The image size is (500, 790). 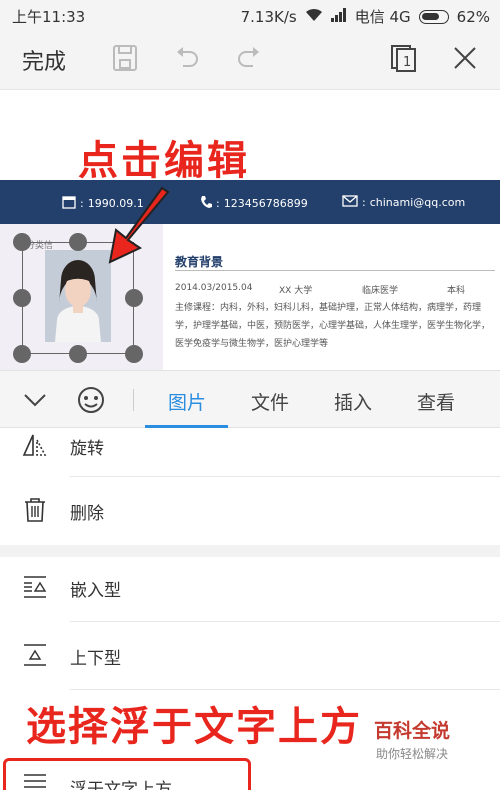 I want to click on resume-banner: :1990.09.1 :123456786899 : chinami@qq.com, so click(x=250, y=202).